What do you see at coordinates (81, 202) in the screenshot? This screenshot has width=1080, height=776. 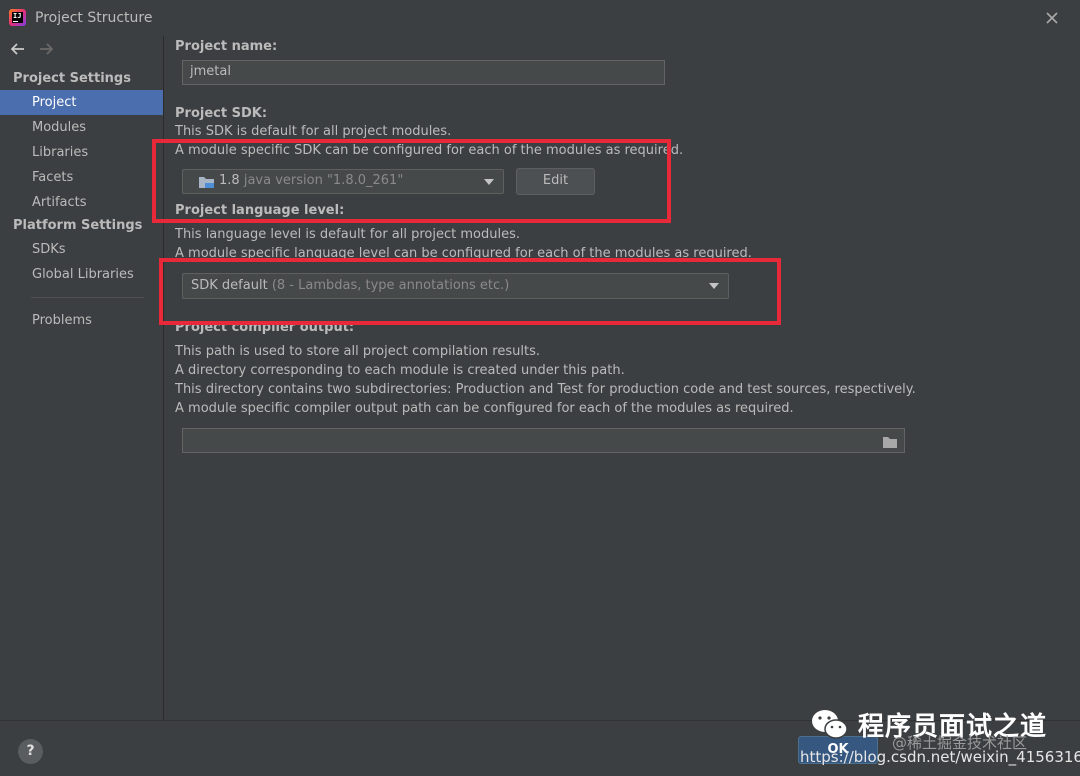 I see `sidebar-item-artifacts: Artifacts` at bounding box center [81, 202].